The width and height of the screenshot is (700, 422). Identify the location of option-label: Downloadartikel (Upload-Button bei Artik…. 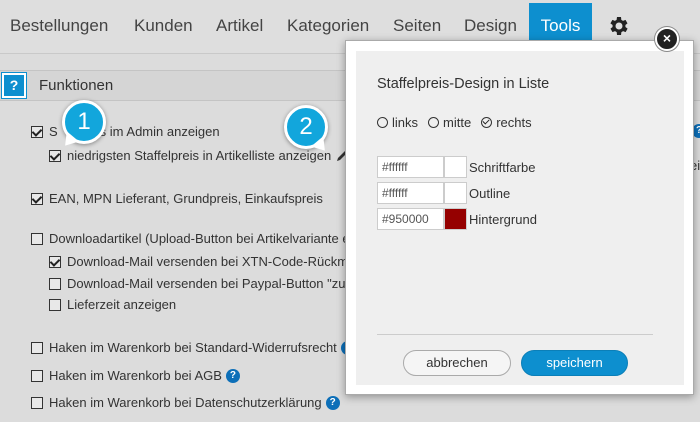
(201, 238).